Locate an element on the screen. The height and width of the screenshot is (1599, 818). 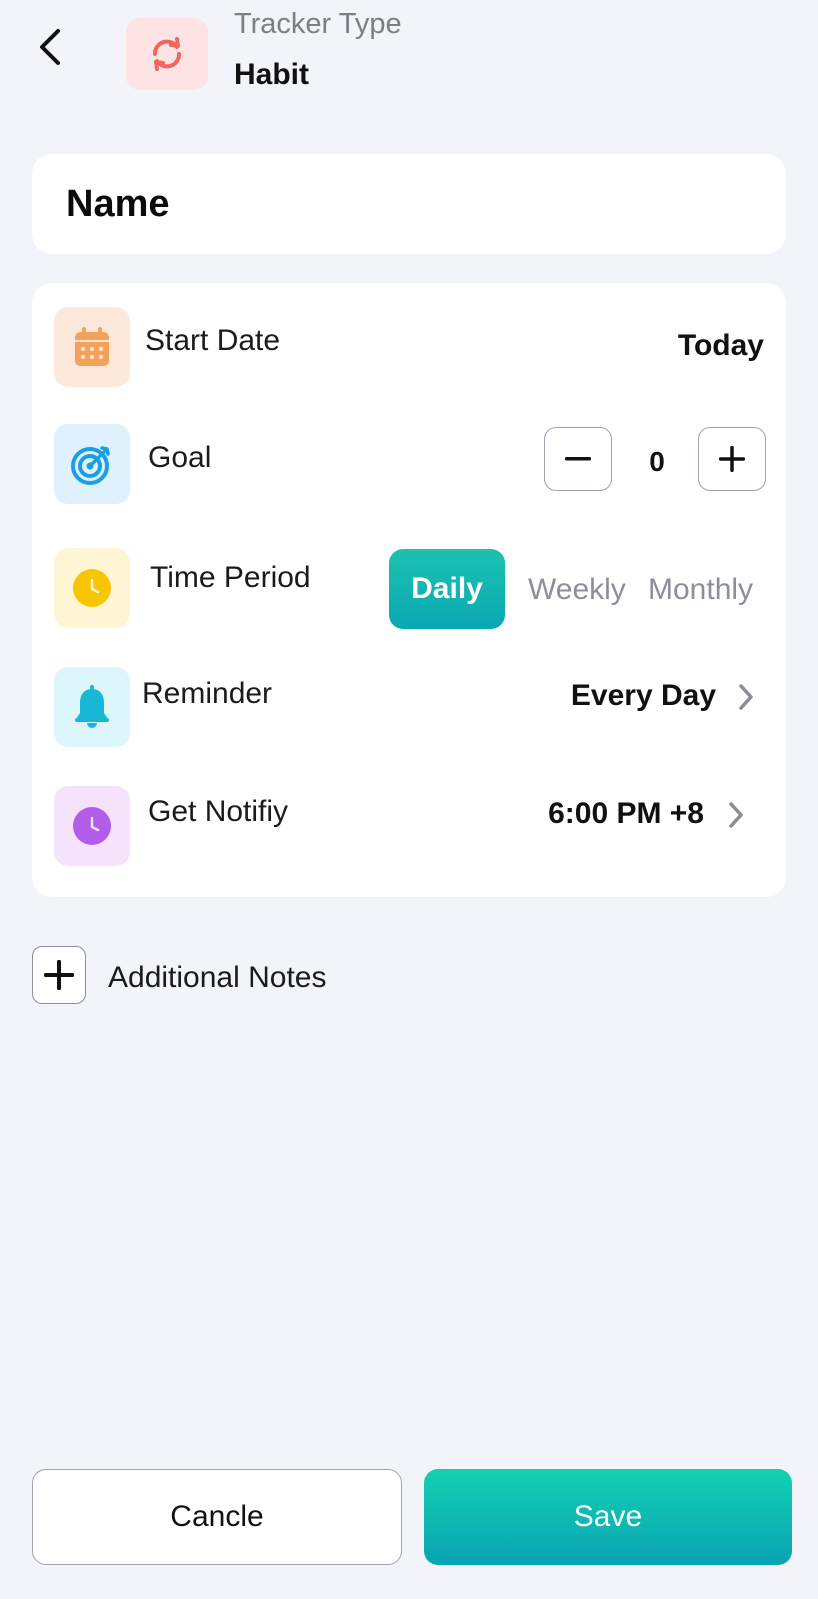
minus-icon is located at coordinates (578, 459).